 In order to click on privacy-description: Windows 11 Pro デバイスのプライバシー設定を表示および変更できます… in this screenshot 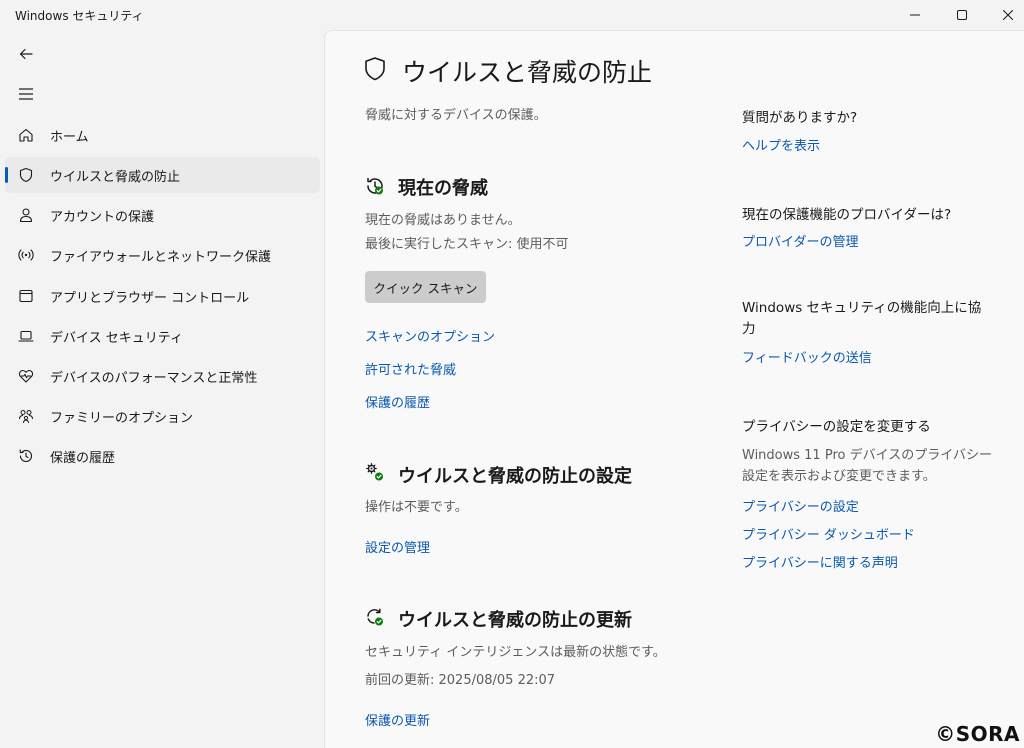, I will do `click(867, 466)`.